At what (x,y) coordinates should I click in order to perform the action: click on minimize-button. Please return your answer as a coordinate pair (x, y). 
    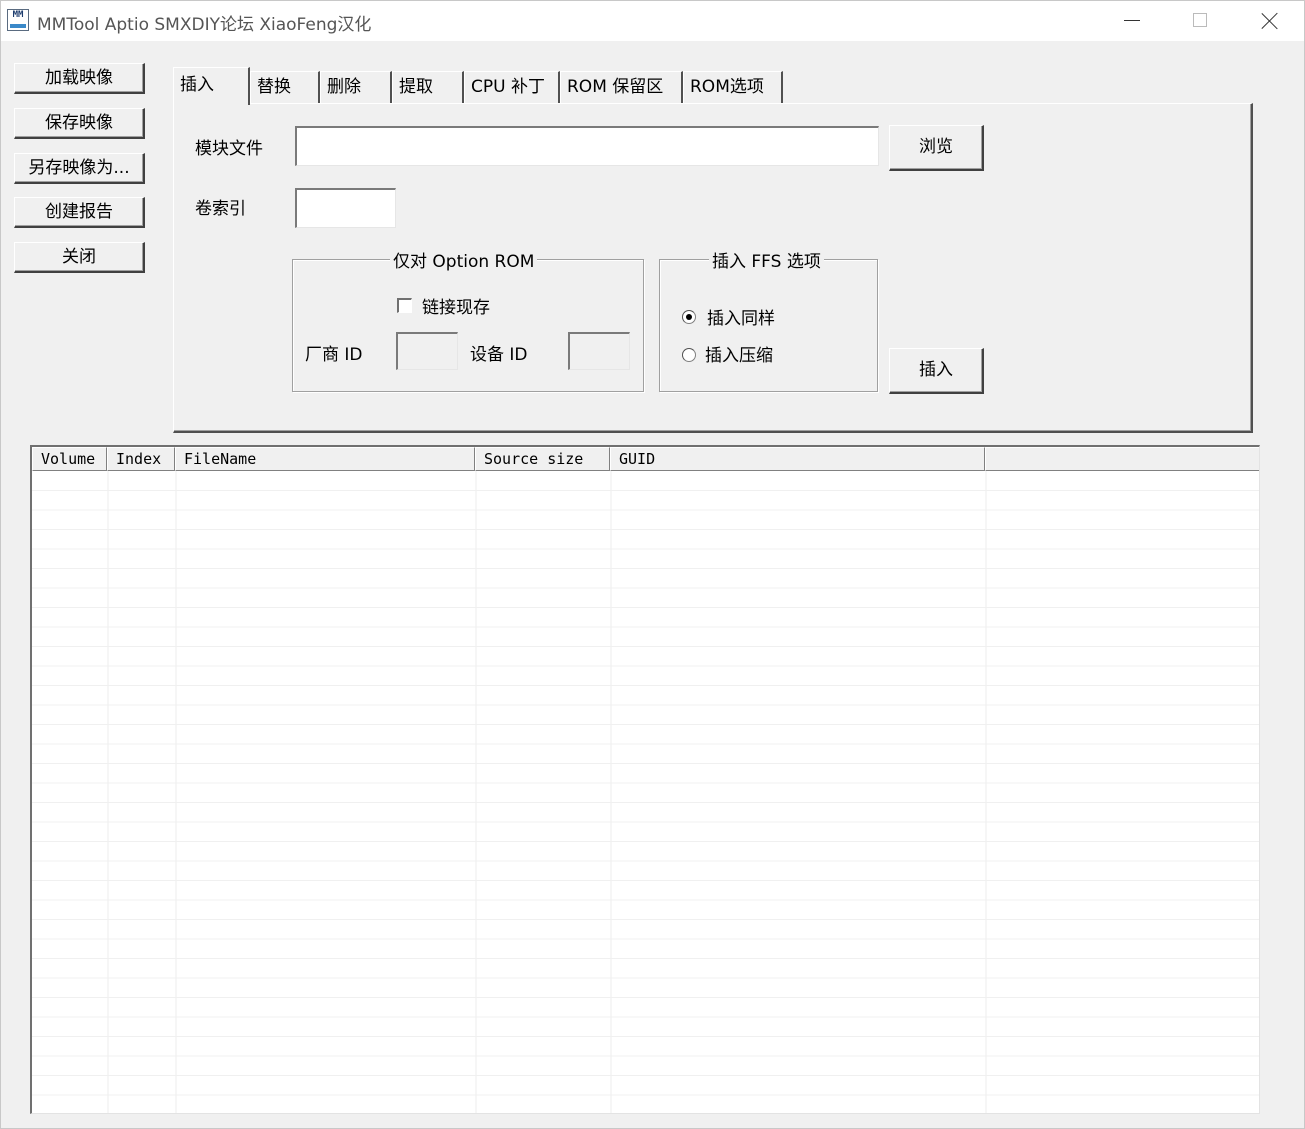
    Looking at the image, I should click on (1131, 21).